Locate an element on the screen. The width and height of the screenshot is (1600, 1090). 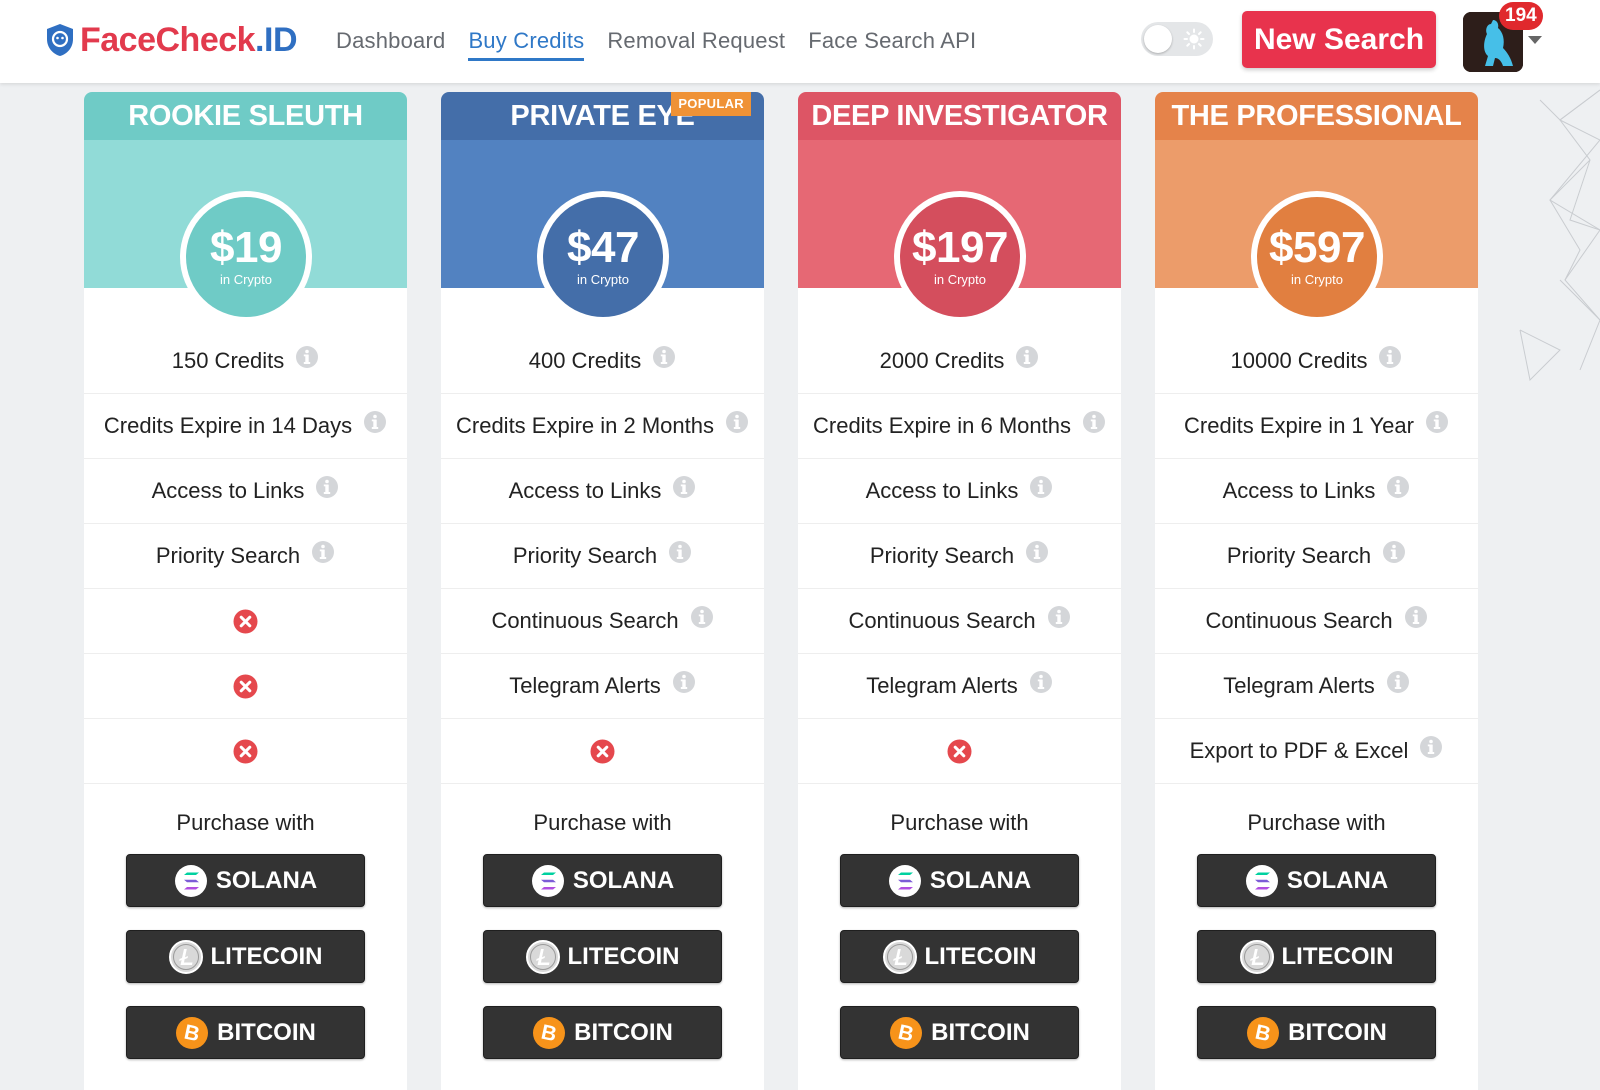
plan-price: $597 is located at coordinates (1317, 247).